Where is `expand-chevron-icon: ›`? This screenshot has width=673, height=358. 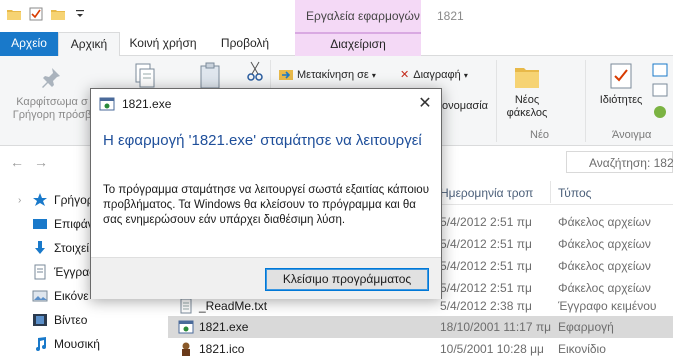
expand-chevron-icon: › is located at coordinates (19, 200).